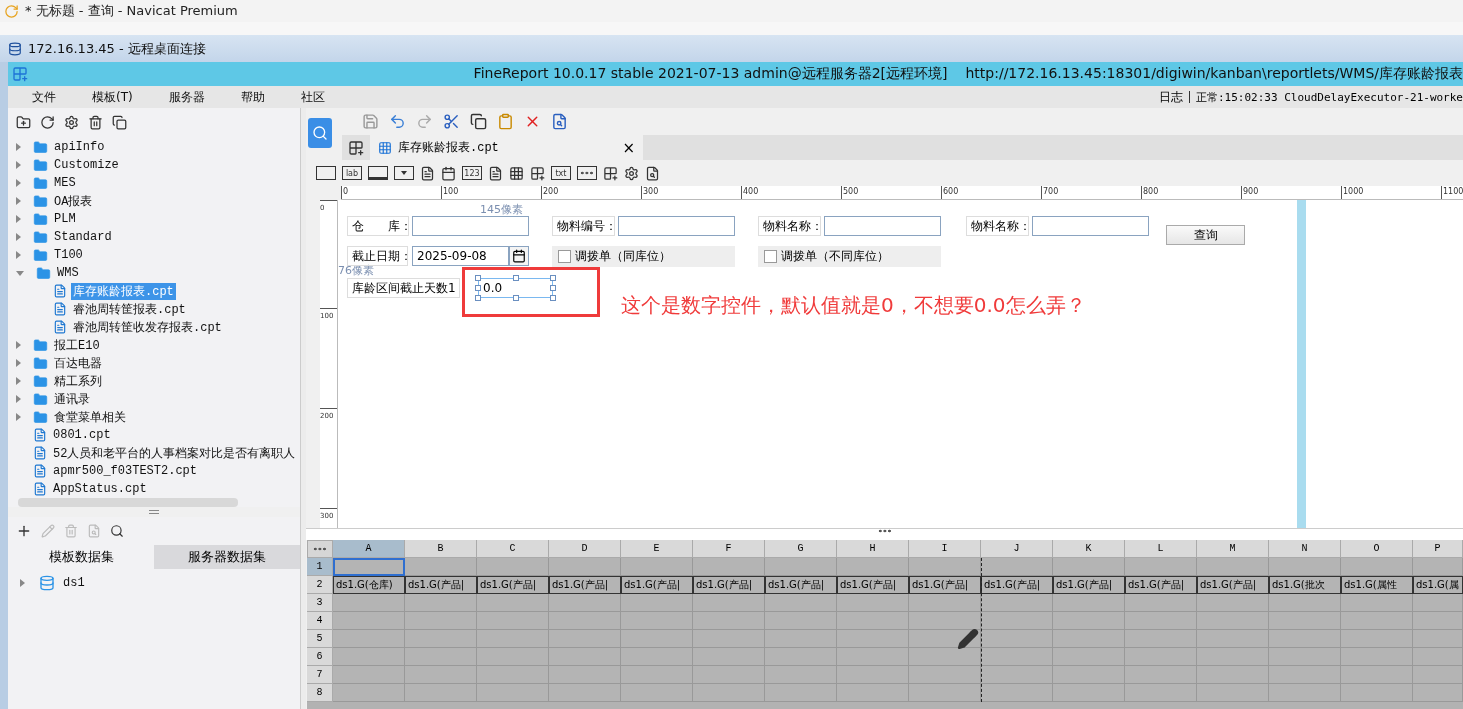  What do you see at coordinates (729, 549) in the screenshot?
I see `column-header: F` at bounding box center [729, 549].